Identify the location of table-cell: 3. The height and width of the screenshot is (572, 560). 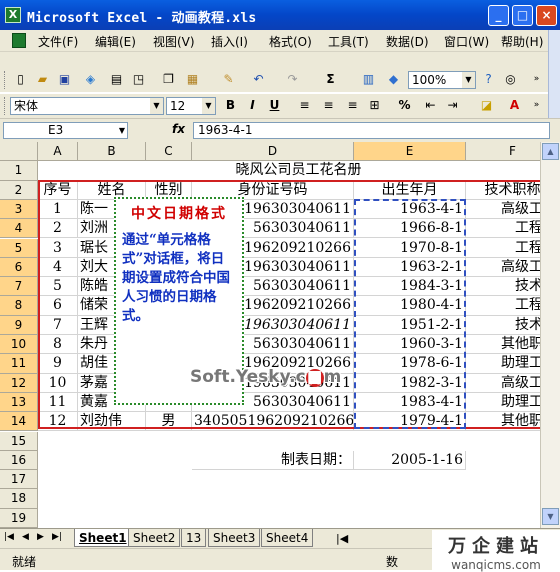
(58, 248).